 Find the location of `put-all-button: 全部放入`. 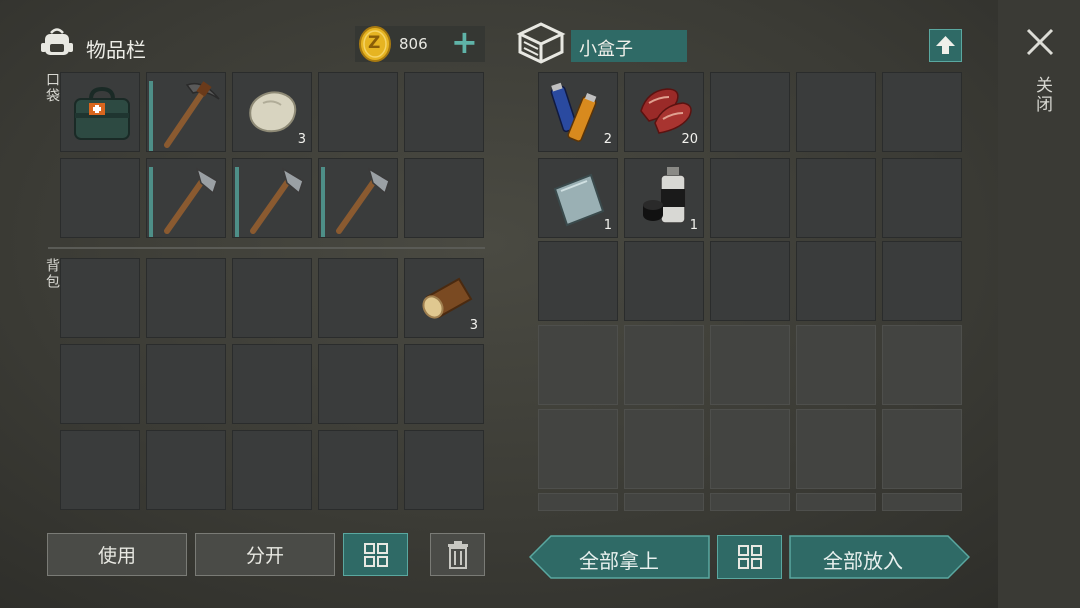

put-all-button: 全部放入 is located at coordinates (879, 557).